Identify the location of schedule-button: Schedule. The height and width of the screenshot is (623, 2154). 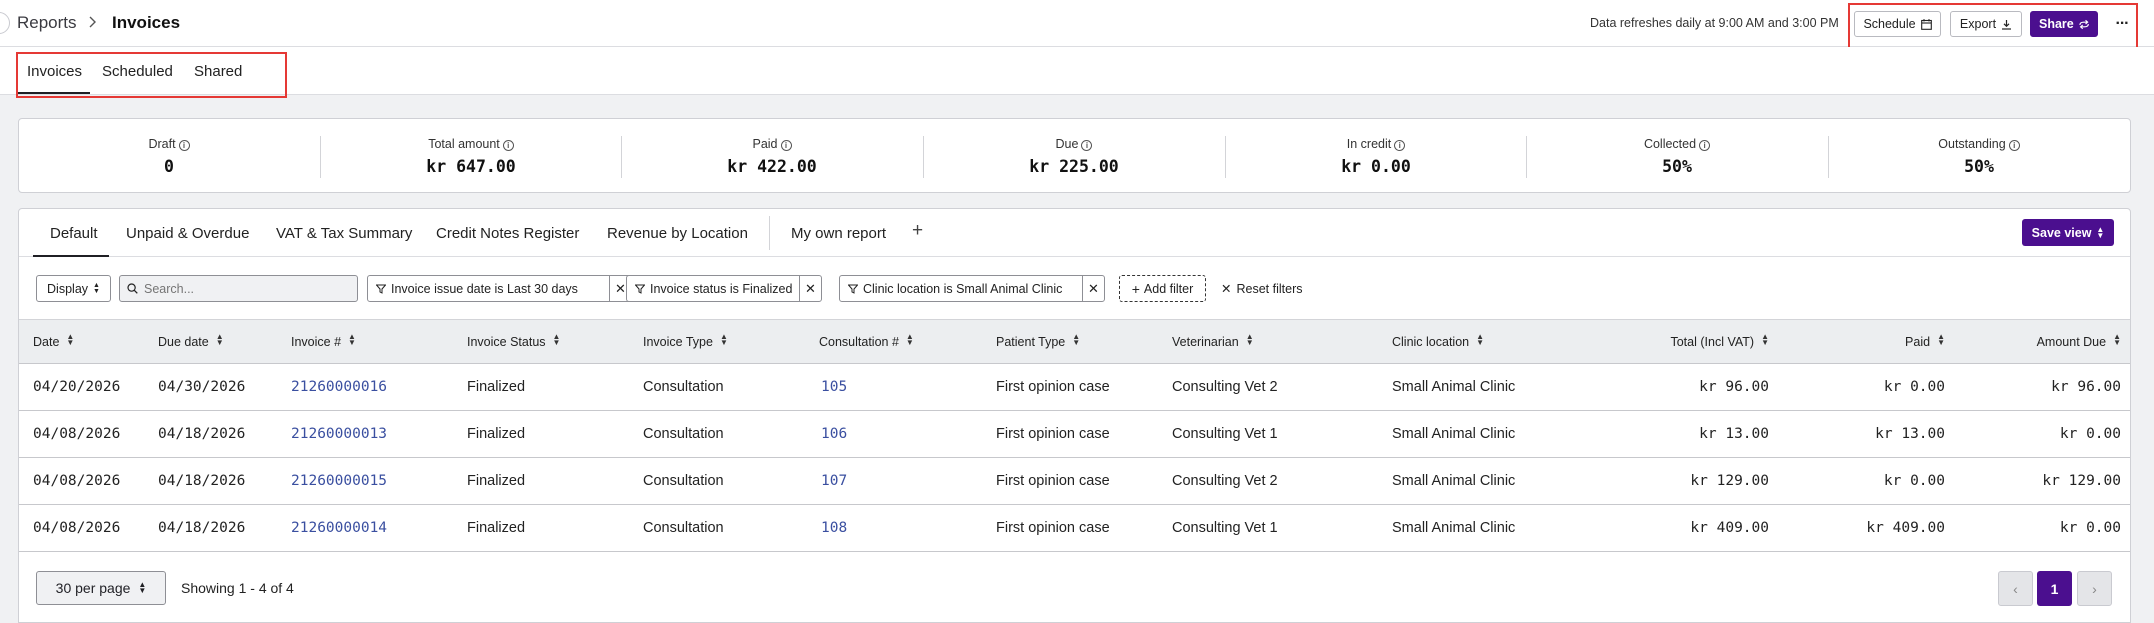
(1897, 24).